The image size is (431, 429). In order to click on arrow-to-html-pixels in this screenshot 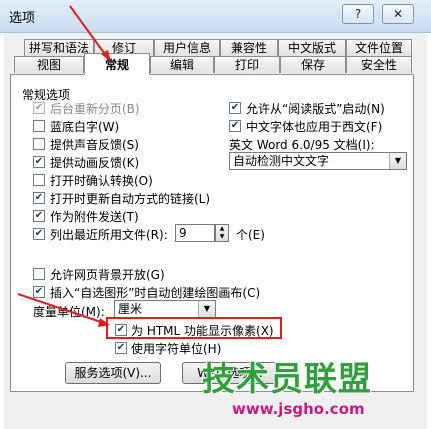, I will do `click(63, 310)`.